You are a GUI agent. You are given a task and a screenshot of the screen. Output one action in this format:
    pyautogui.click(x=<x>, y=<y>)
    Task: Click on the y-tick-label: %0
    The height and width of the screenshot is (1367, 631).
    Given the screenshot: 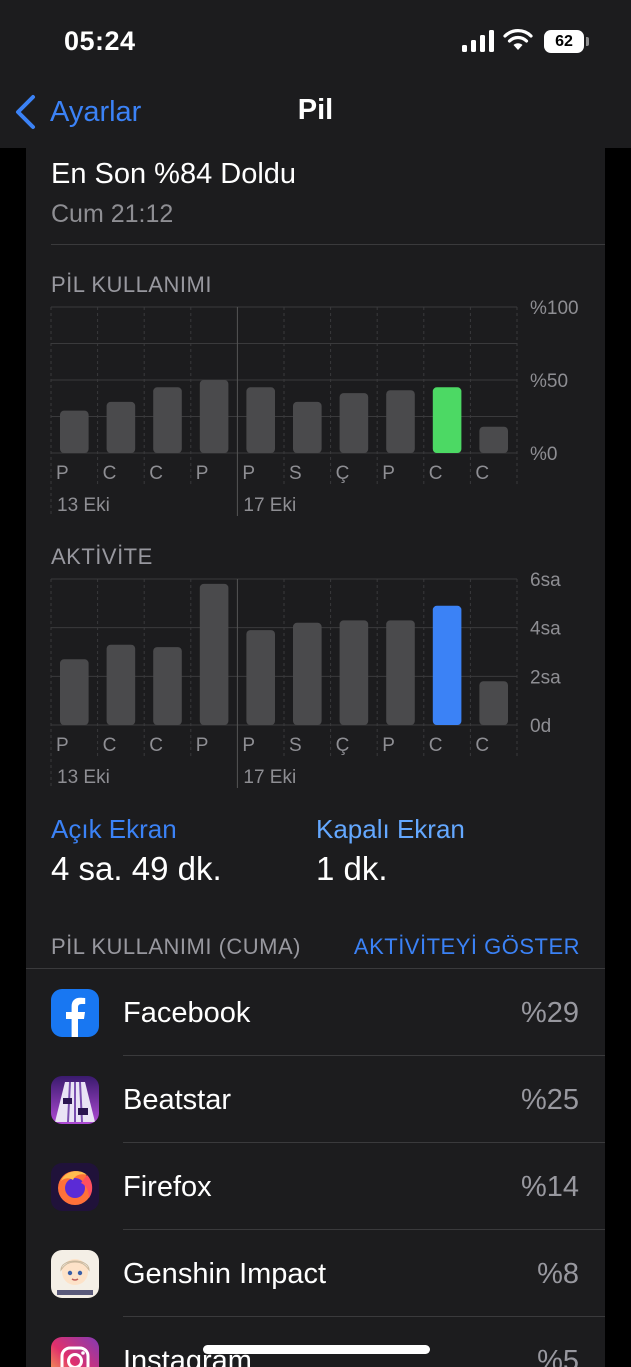 What is the action you would take?
    pyautogui.click(x=543, y=454)
    